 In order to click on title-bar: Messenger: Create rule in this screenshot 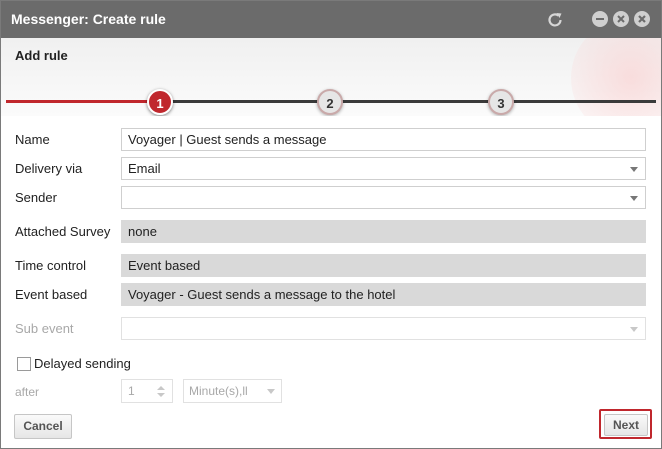, I will do `click(331, 19)`.